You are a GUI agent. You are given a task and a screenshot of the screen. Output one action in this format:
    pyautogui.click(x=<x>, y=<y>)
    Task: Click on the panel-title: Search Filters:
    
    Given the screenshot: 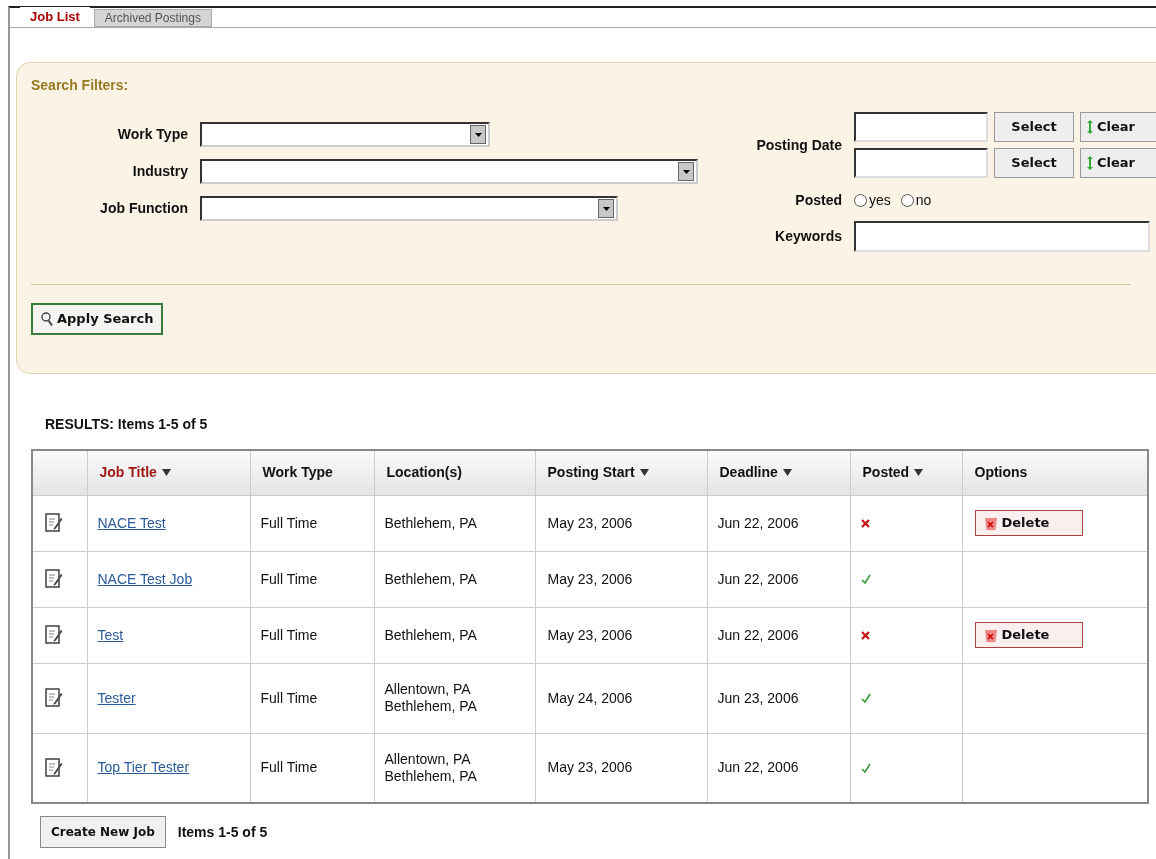 What is the action you would take?
    pyautogui.click(x=80, y=85)
    